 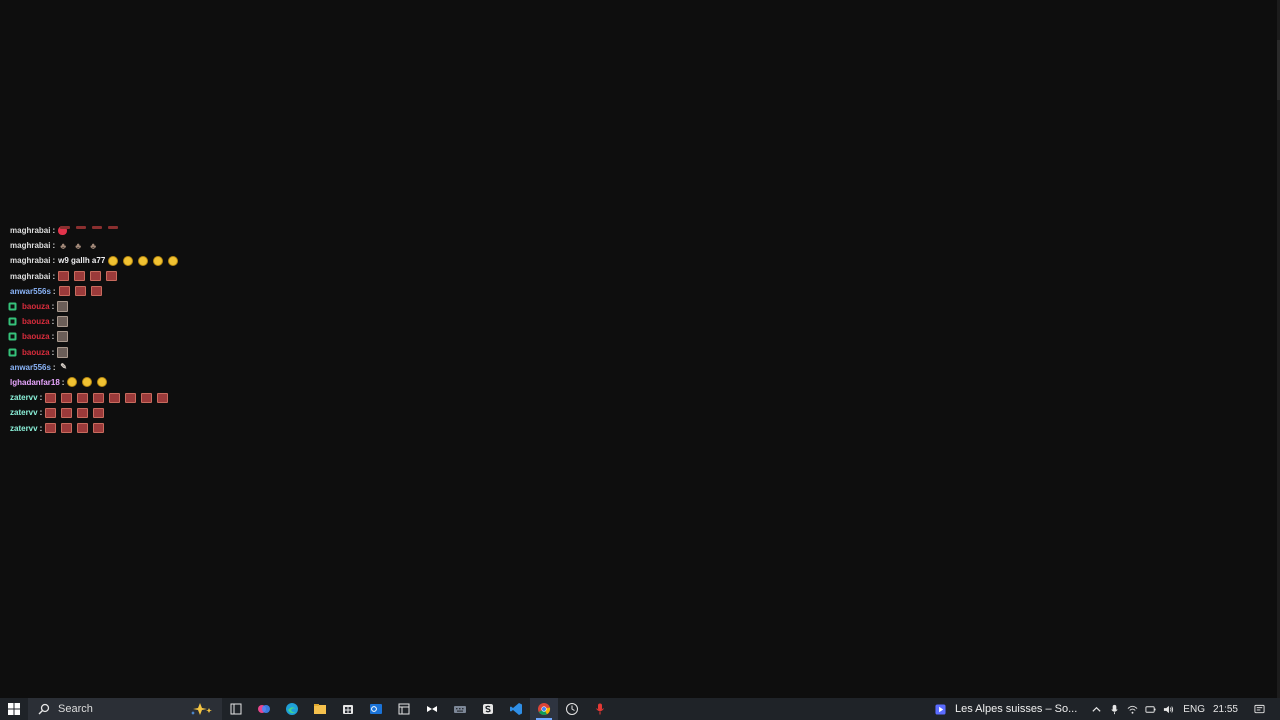 I want to click on app-s-taskbar-button, so click(x=488, y=709).